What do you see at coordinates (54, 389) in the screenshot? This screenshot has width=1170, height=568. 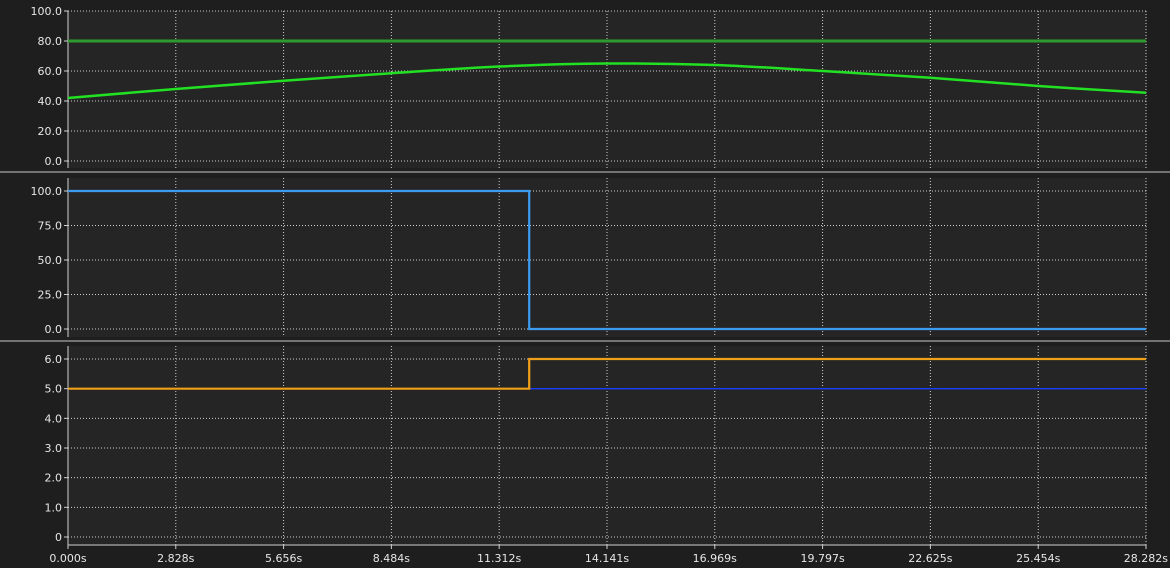 I see `y-tick-label: 5.0` at bounding box center [54, 389].